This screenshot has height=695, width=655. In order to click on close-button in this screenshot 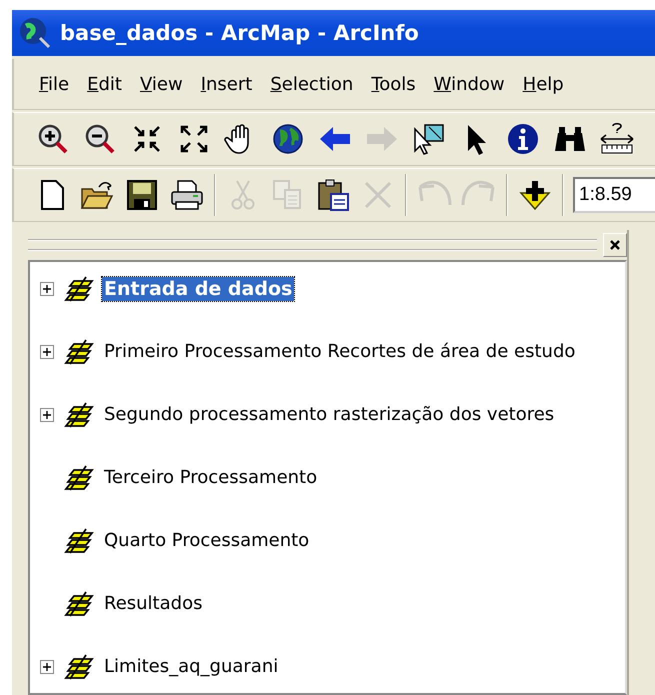, I will do `click(615, 245)`.